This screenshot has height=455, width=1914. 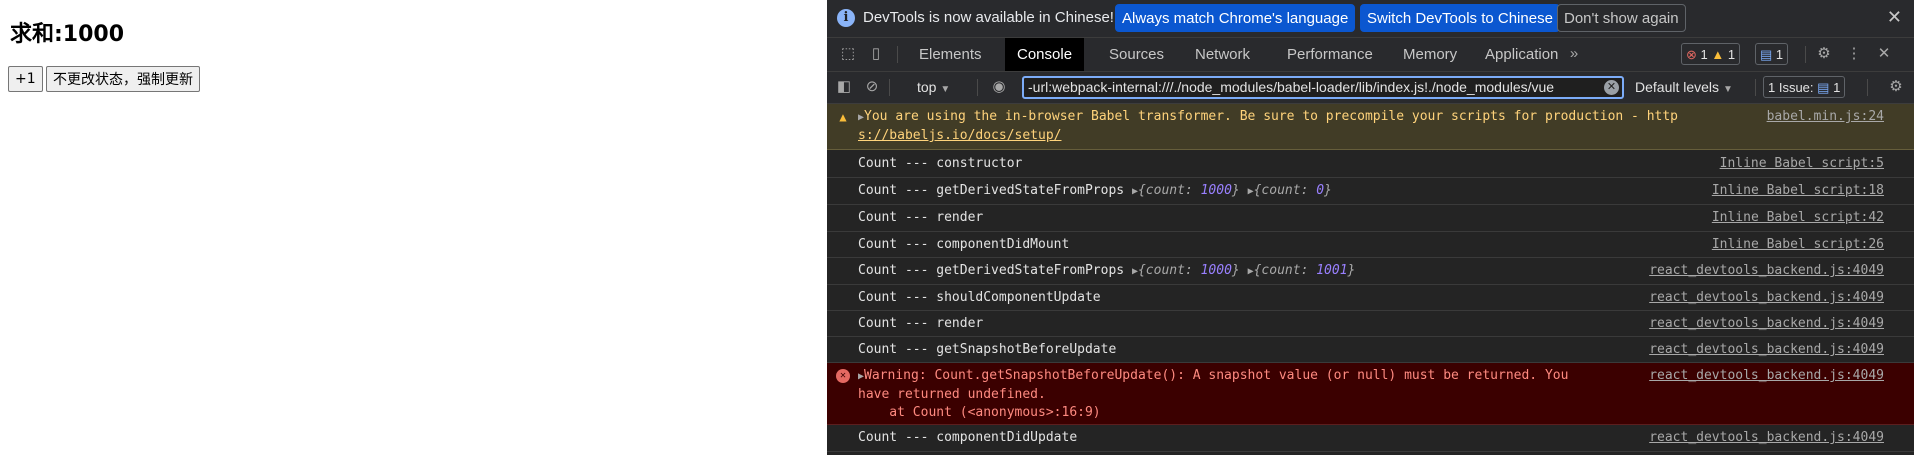 I want to click on eye-icon: ◉, so click(x=999, y=87).